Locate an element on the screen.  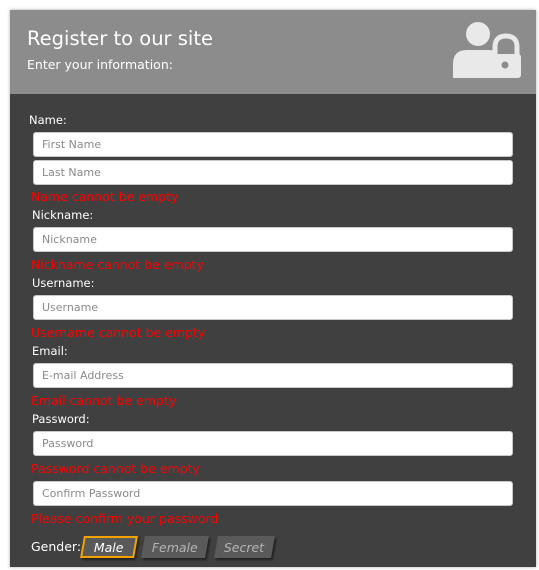
gender-option-female: Female is located at coordinates (175, 547).